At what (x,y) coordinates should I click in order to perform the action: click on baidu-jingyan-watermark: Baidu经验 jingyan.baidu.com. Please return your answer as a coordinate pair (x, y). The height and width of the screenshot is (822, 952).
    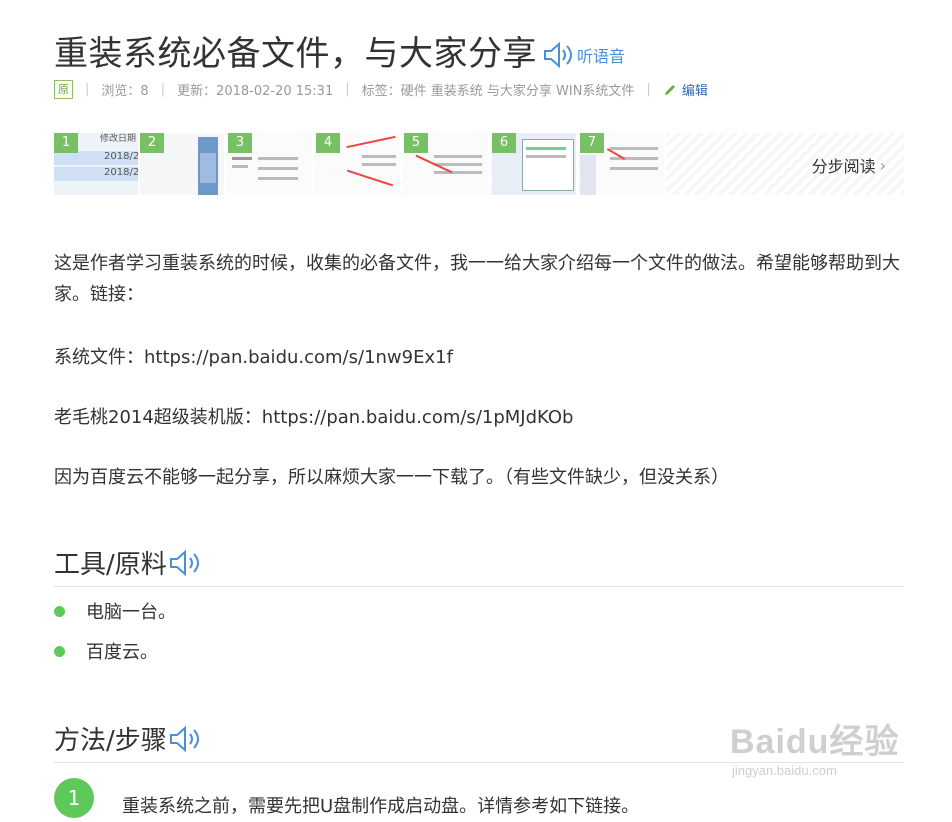
    Looking at the image, I should click on (814, 746).